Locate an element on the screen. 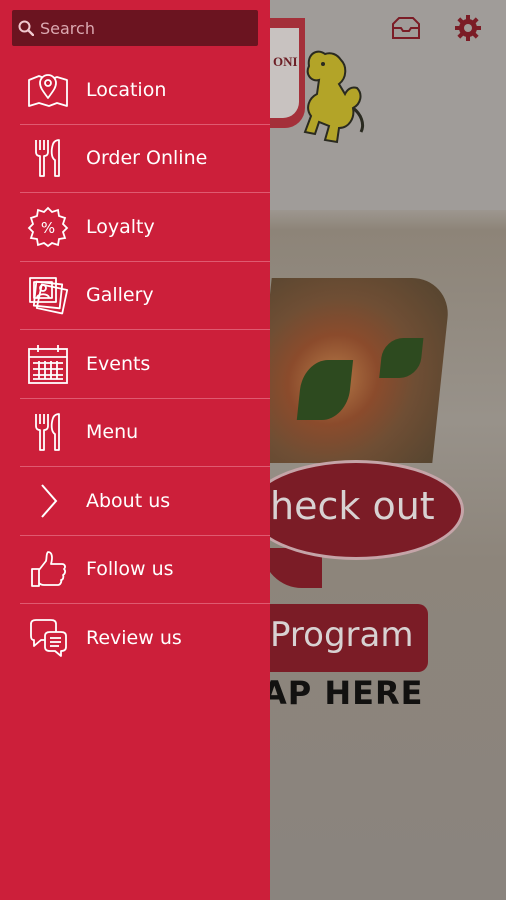  menu-item-events: Events is located at coordinates (145, 364).